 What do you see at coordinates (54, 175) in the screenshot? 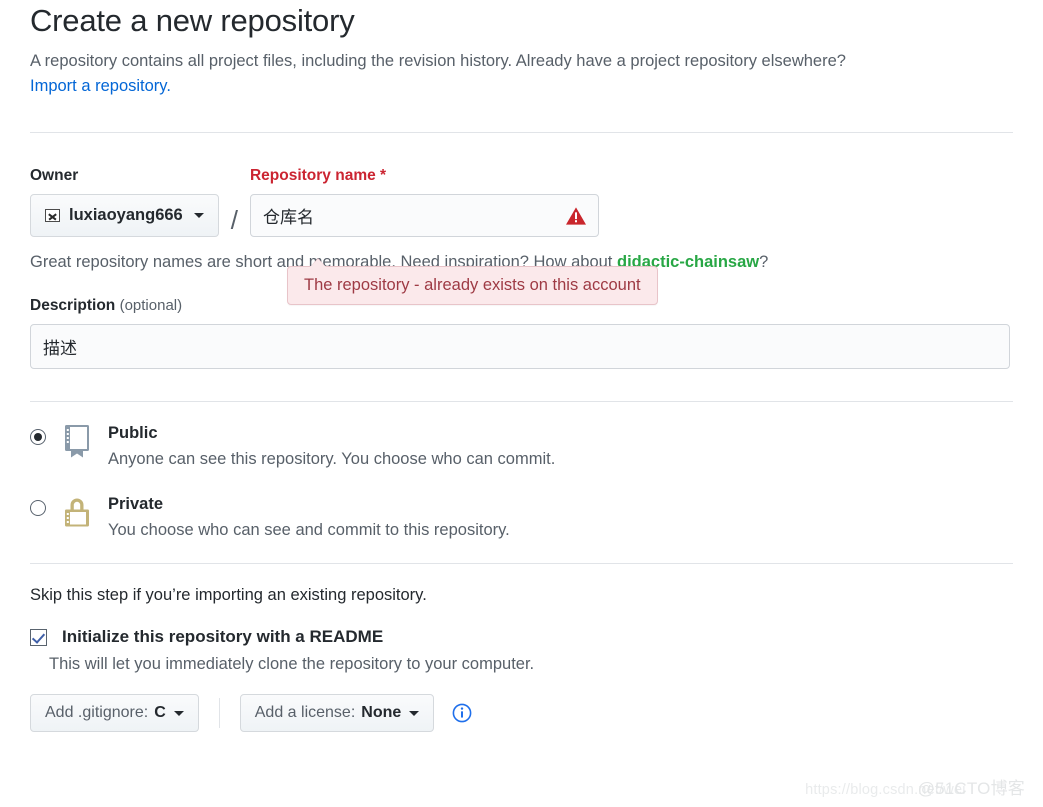
I see `owner-label: Owner` at bounding box center [54, 175].